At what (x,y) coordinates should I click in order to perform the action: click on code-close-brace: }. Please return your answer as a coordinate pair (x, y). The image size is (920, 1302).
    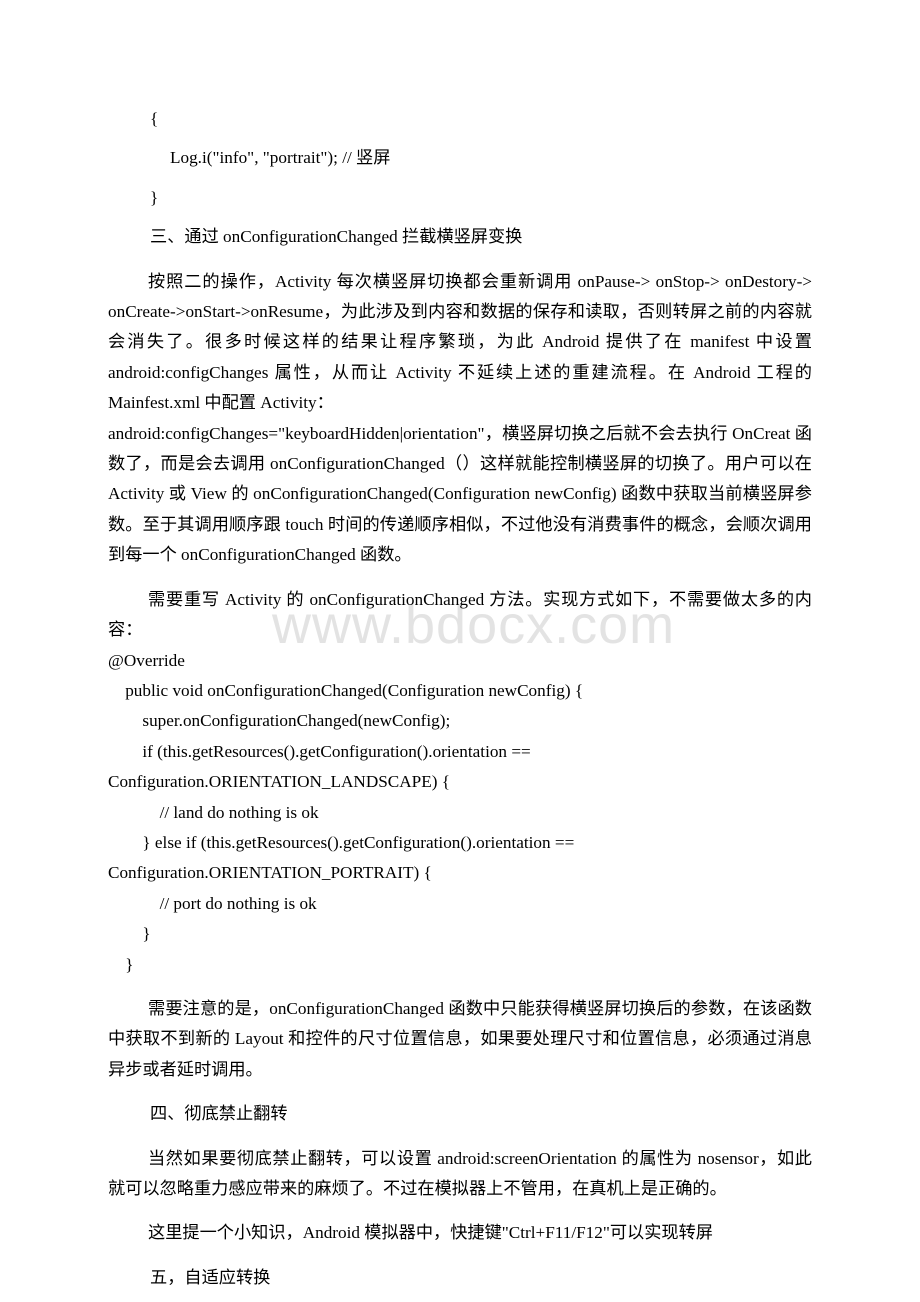
    Looking at the image, I should click on (154, 197).